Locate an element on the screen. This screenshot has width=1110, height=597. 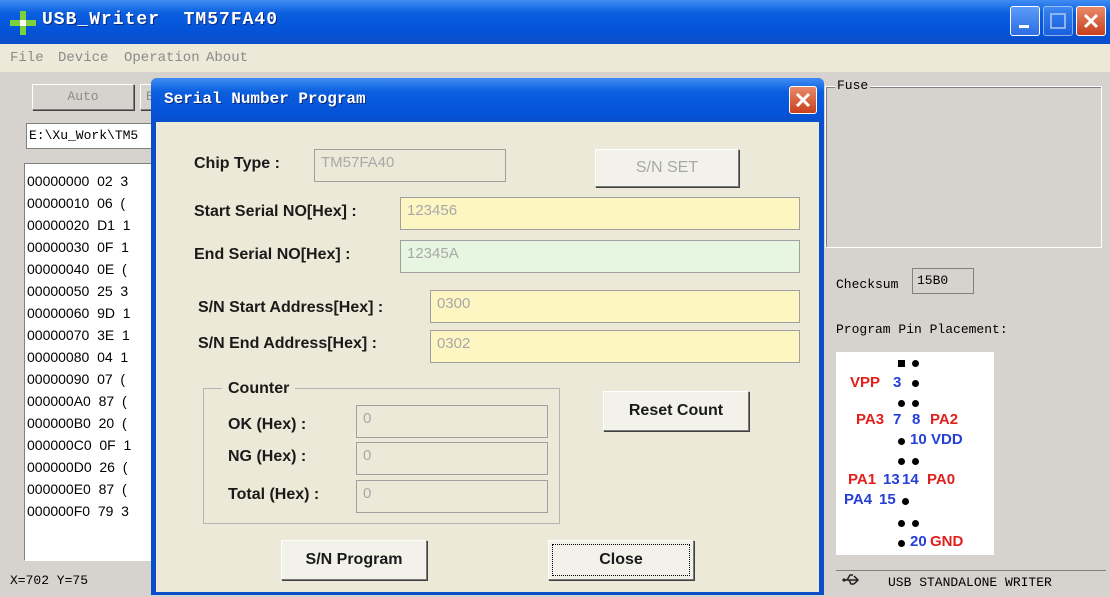
total-count-field: 0 is located at coordinates (452, 496).